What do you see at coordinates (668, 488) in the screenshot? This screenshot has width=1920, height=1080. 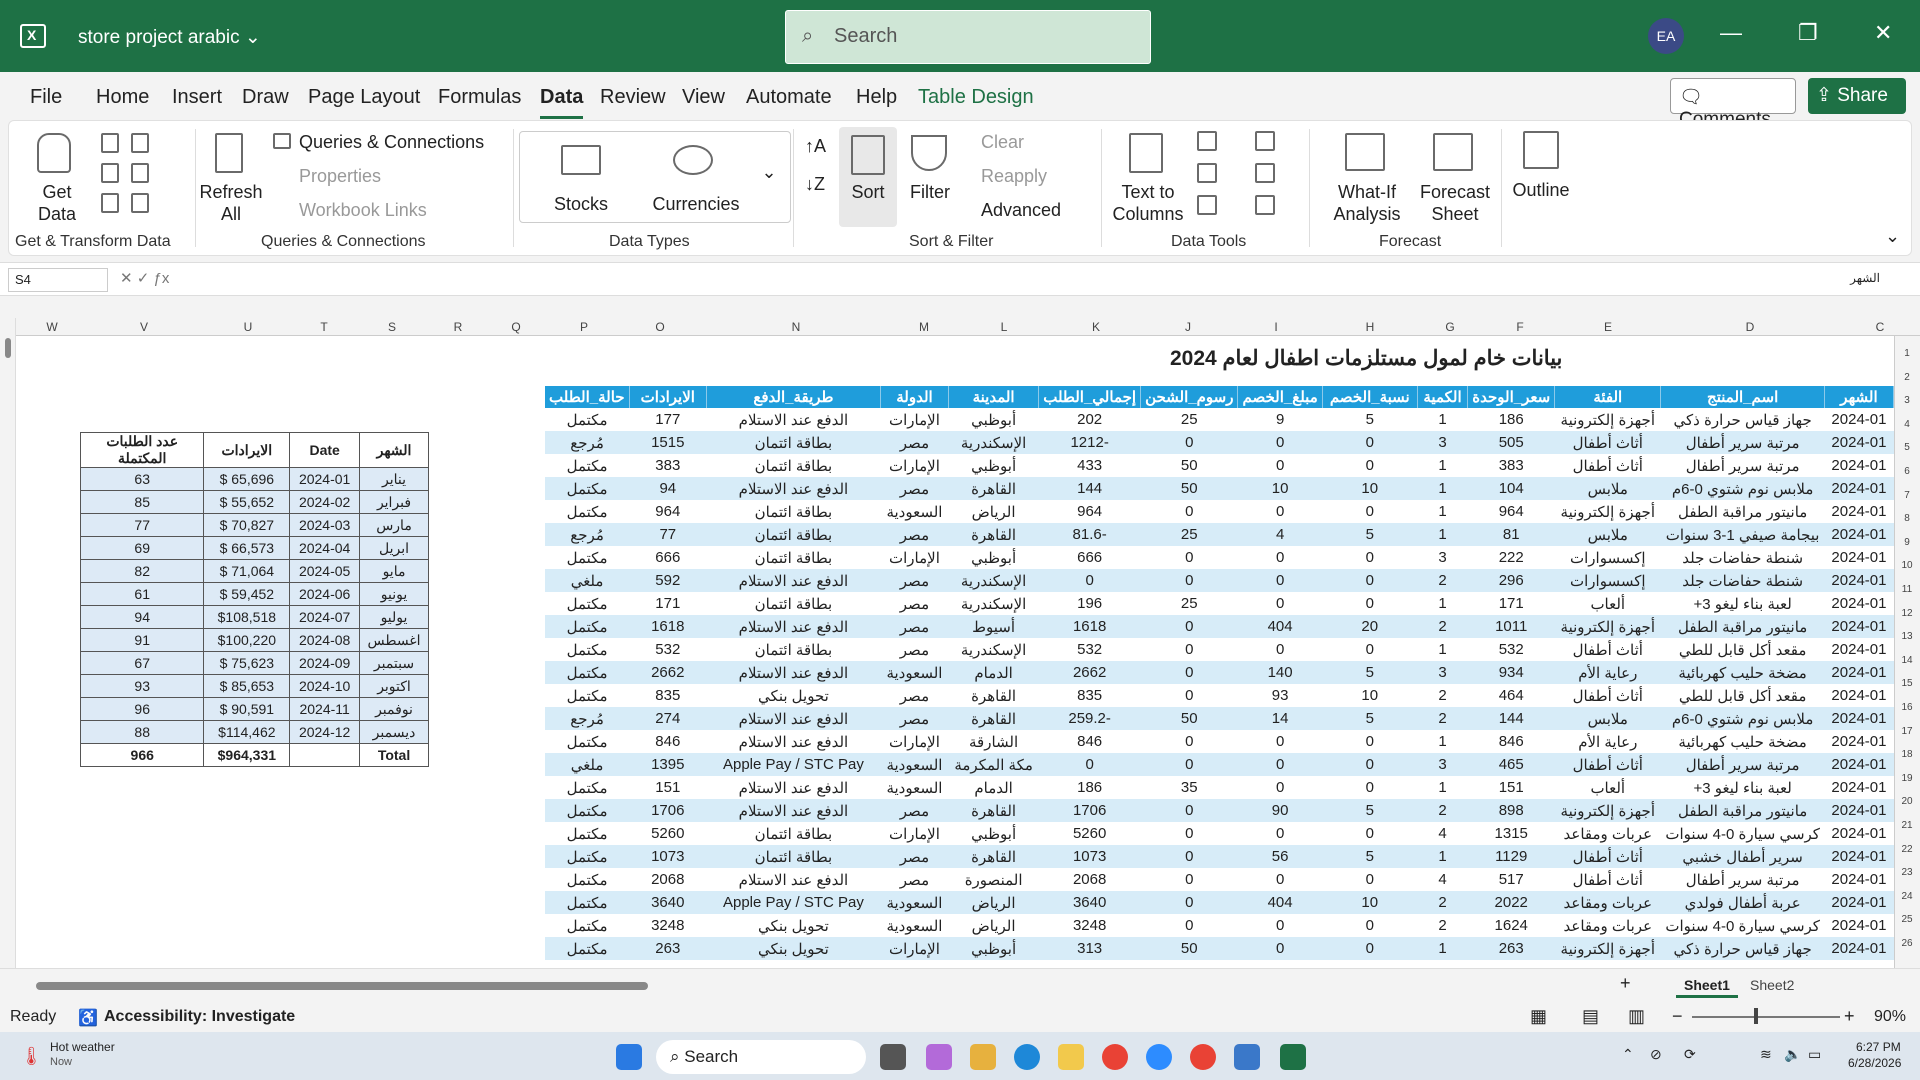 I see `table-cell: 94` at bounding box center [668, 488].